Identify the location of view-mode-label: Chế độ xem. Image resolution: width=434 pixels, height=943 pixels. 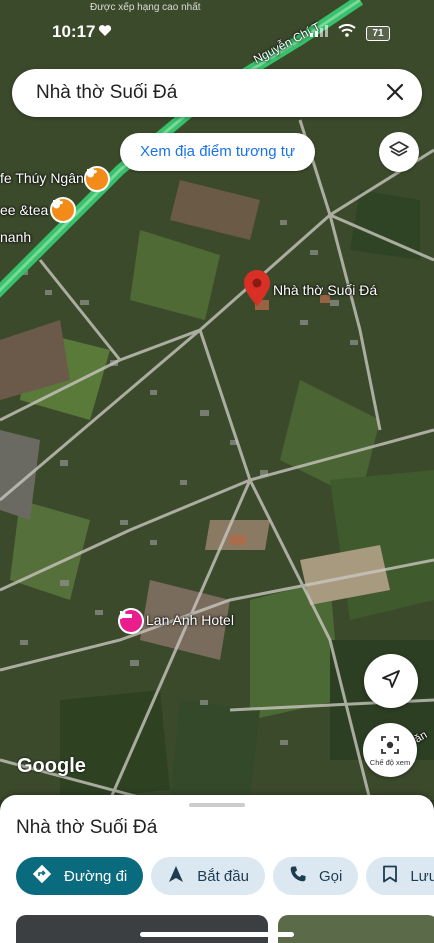
(390, 762).